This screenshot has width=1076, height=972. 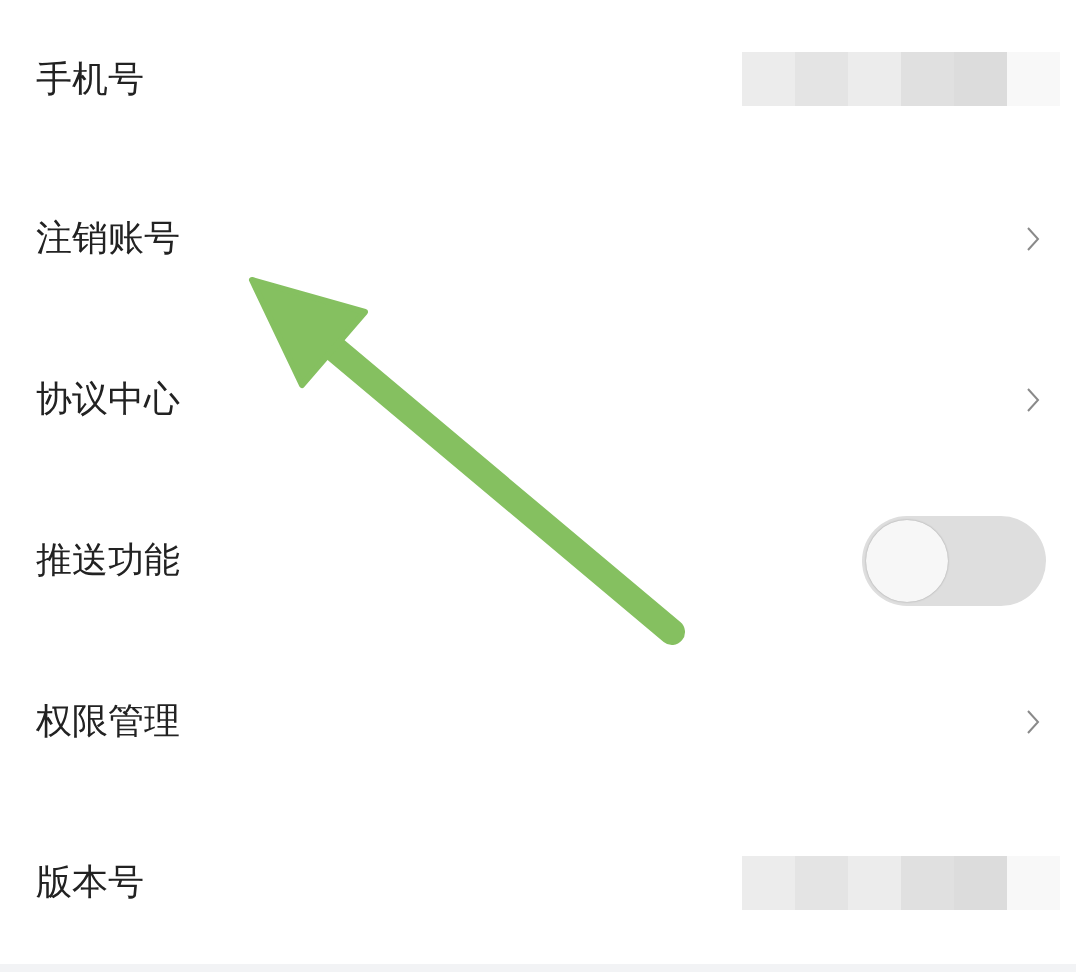 What do you see at coordinates (108, 399) in the screenshot?
I see `setting-label: 协议中心` at bounding box center [108, 399].